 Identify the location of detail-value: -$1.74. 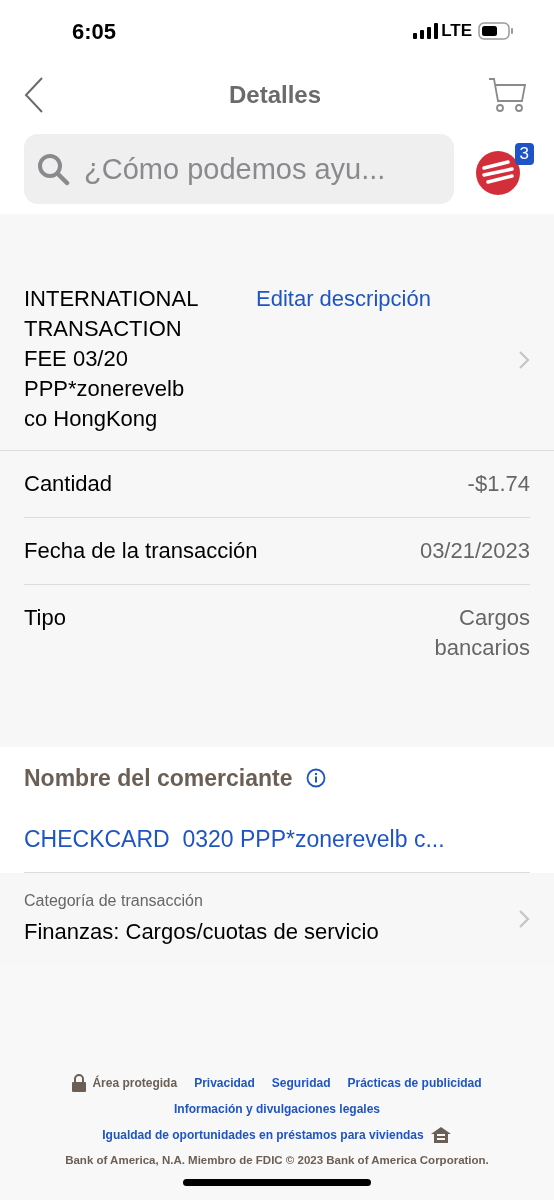
(498, 484).